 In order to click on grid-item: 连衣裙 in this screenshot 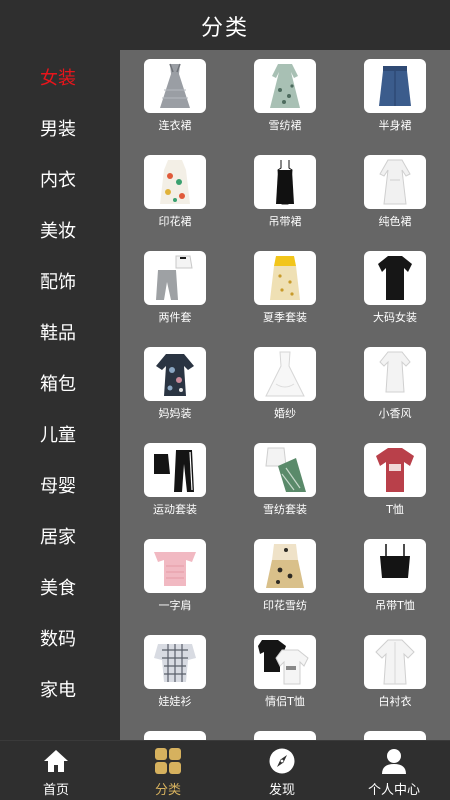, I will do `click(175, 95)`.